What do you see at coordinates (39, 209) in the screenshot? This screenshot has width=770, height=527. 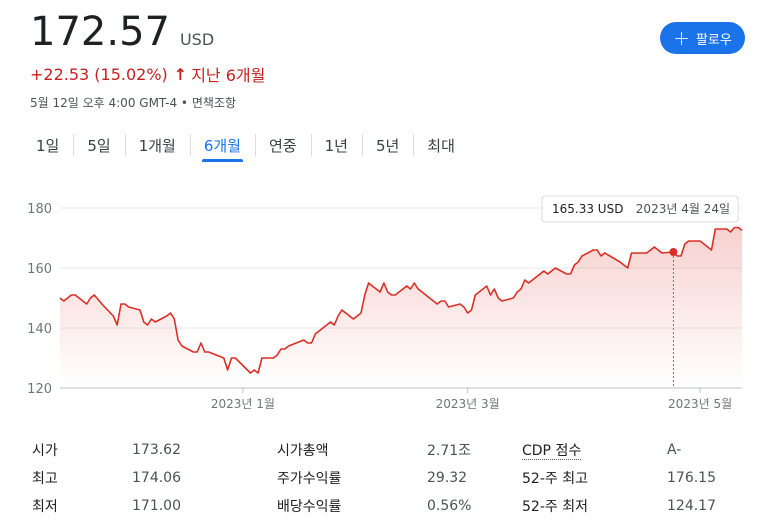 I see `y-tick-label: 180` at bounding box center [39, 209].